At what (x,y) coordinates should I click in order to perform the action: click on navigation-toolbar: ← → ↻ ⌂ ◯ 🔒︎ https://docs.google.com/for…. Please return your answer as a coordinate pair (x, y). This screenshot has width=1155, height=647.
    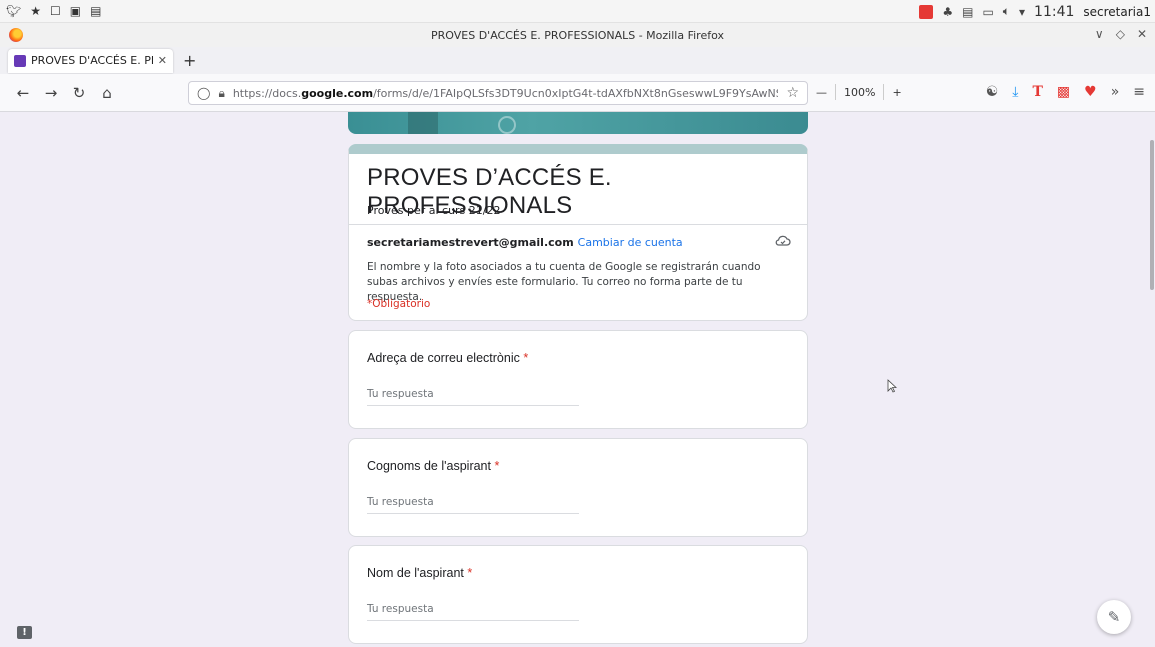
    Looking at the image, I should click on (577, 93).